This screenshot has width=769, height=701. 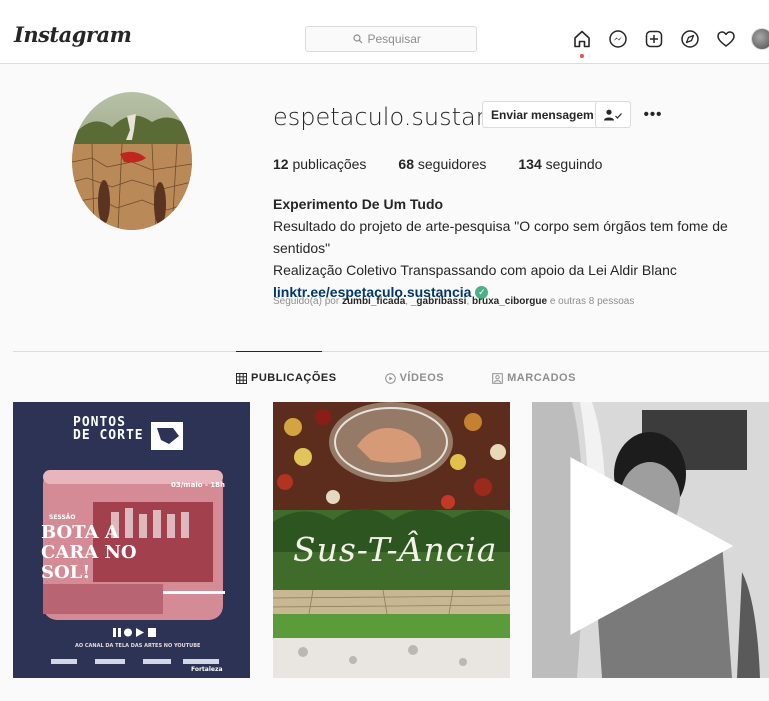 I want to click on tabs-divider, so click(x=391, y=351).